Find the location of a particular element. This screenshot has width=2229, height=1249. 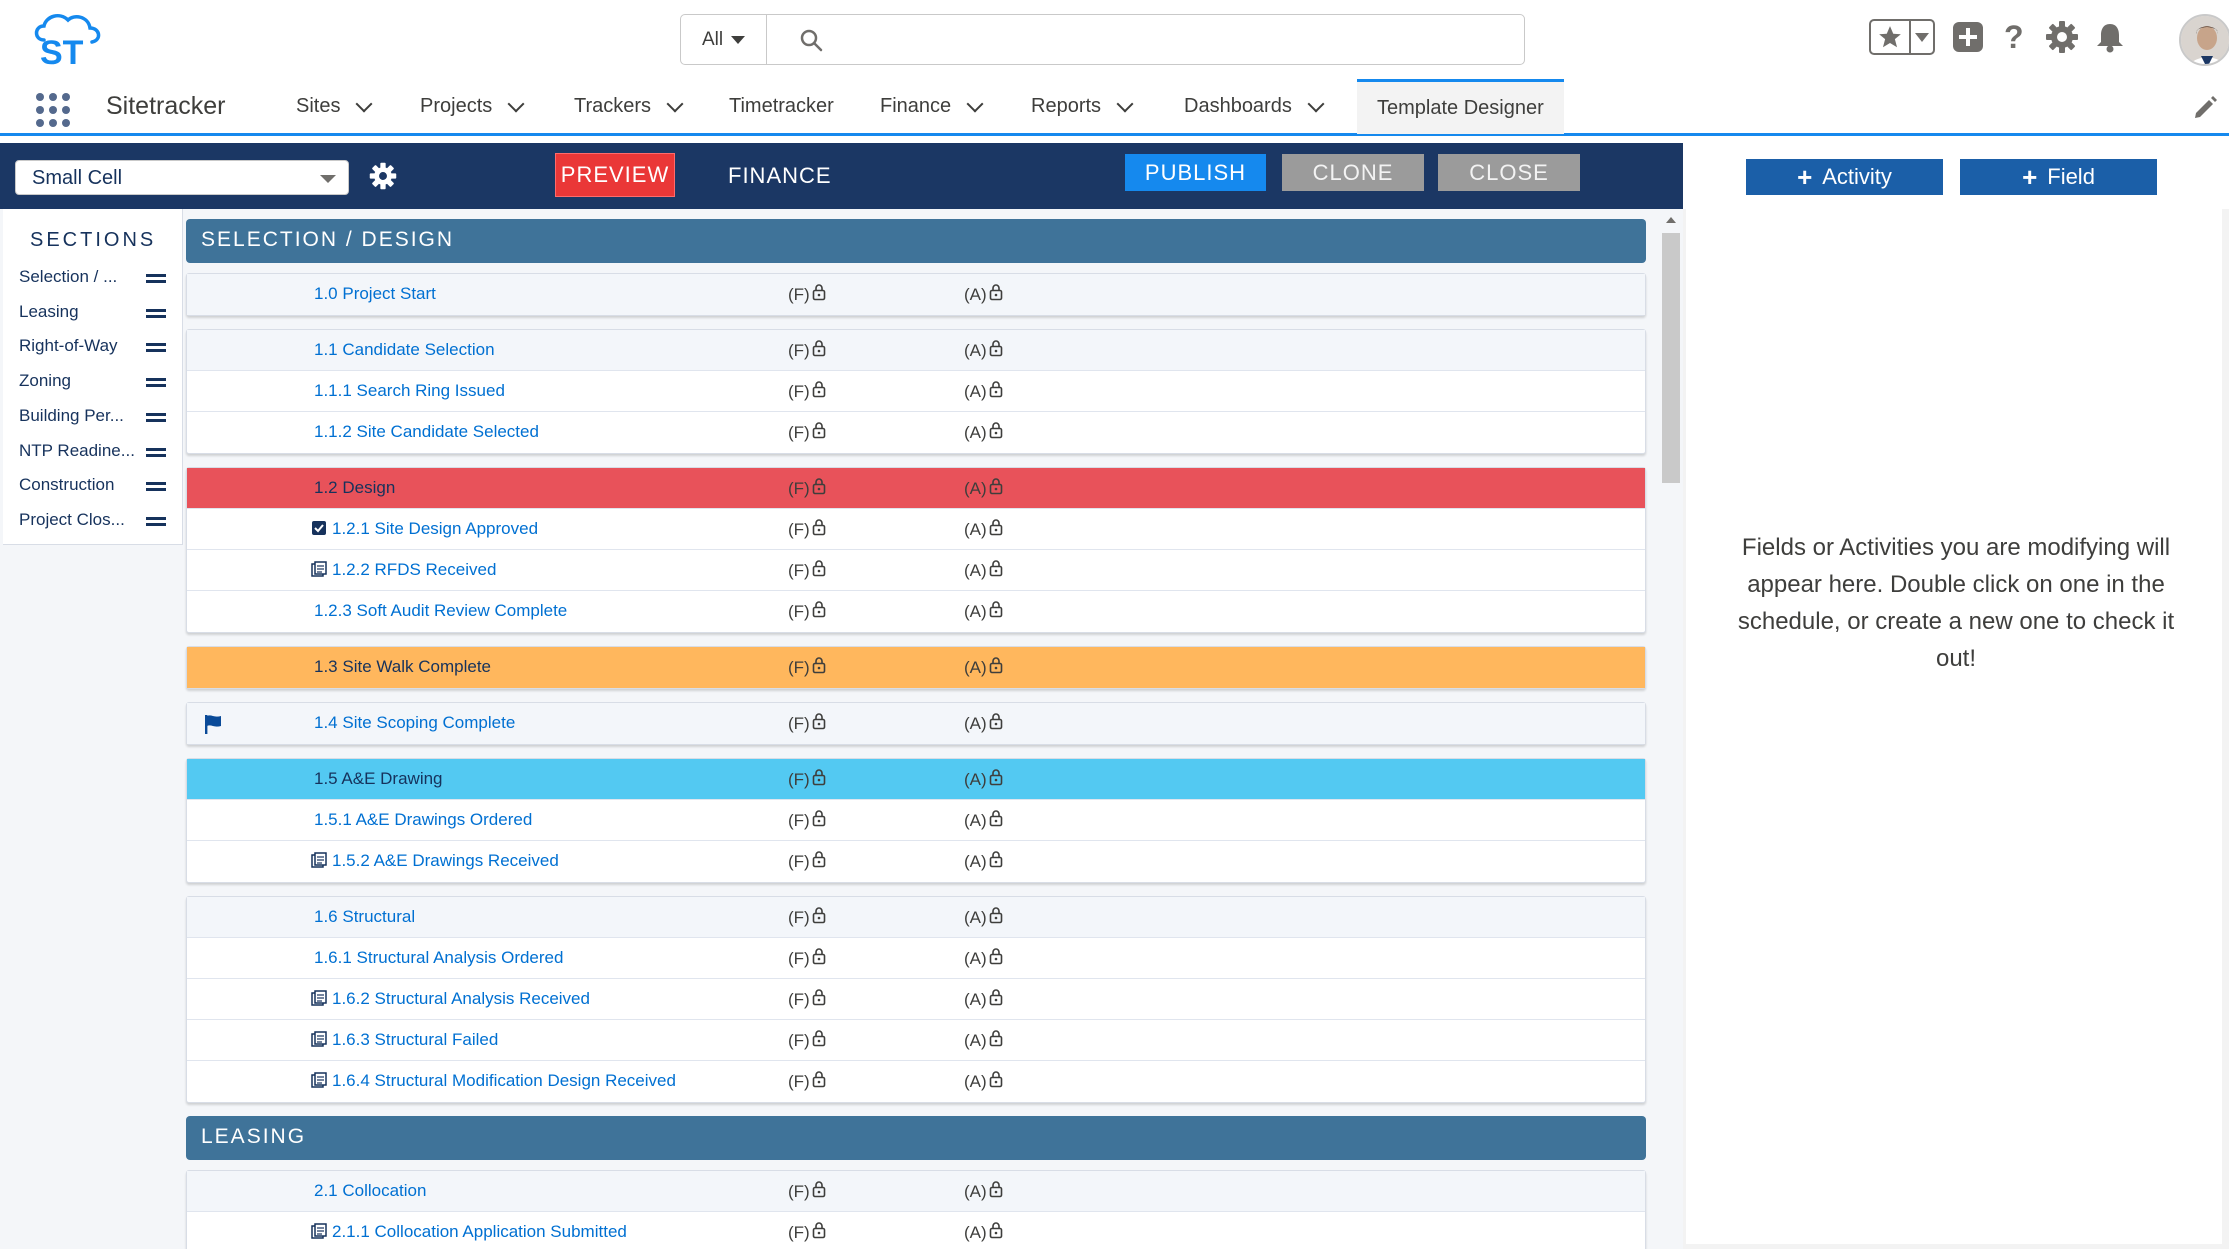

section-header: LEASING is located at coordinates (916, 1138).